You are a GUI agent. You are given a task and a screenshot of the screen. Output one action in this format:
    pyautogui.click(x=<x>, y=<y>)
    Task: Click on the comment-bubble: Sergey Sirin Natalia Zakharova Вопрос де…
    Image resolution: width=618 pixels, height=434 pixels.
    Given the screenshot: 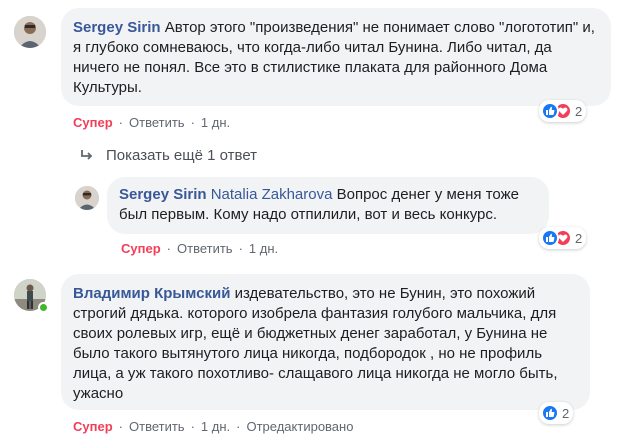 What is the action you would take?
    pyautogui.click(x=328, y=205)
    